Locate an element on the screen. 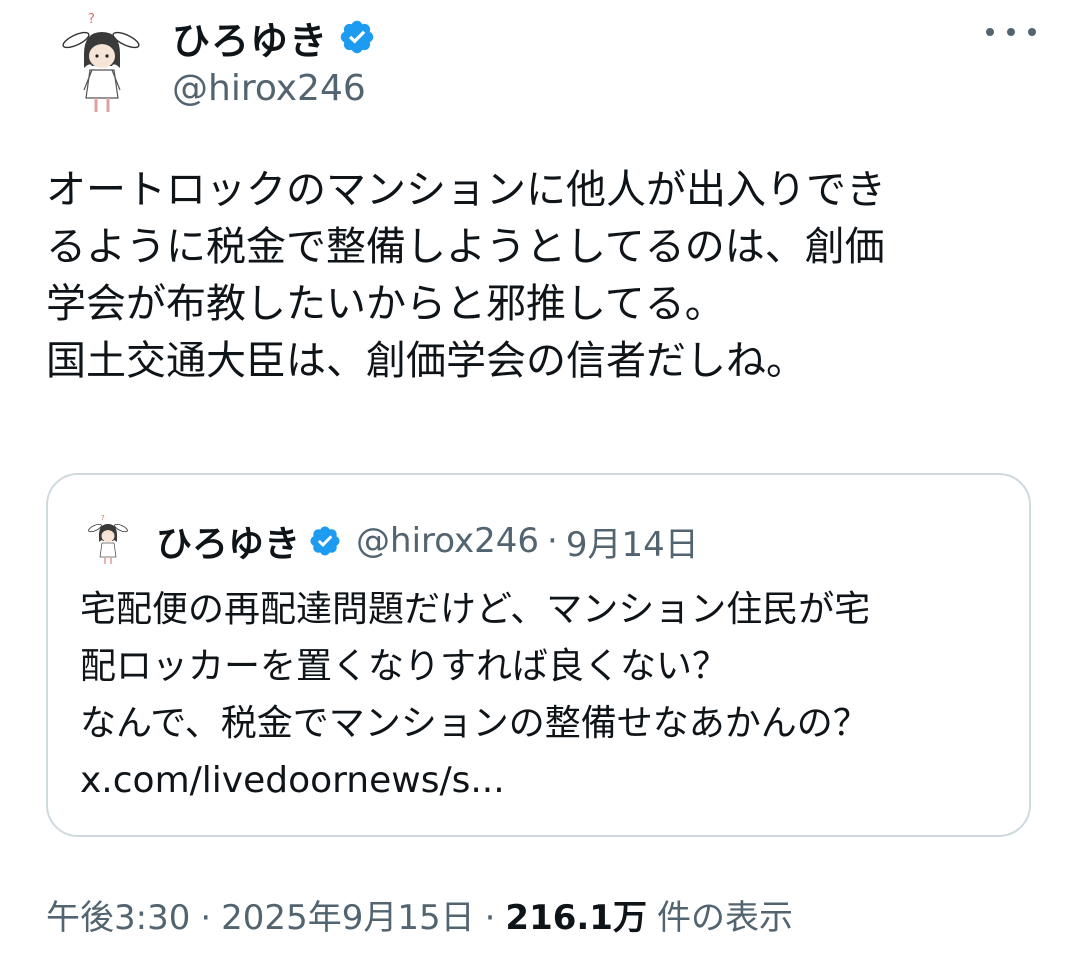  tweet-date: 2025年9月15日 is located at coordinates (347, 914).